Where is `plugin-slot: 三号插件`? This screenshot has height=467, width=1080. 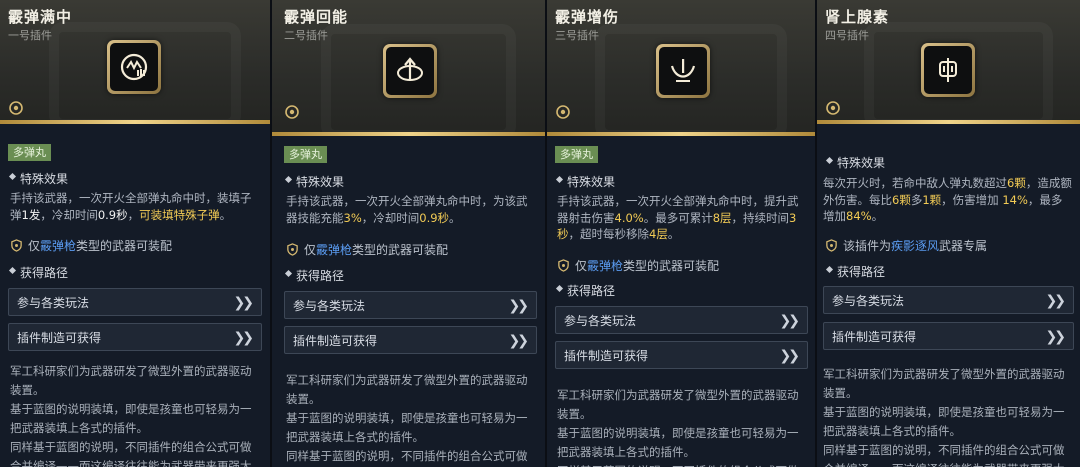
plugin-slot: 三号插件 is located at coordinates (577, 35).